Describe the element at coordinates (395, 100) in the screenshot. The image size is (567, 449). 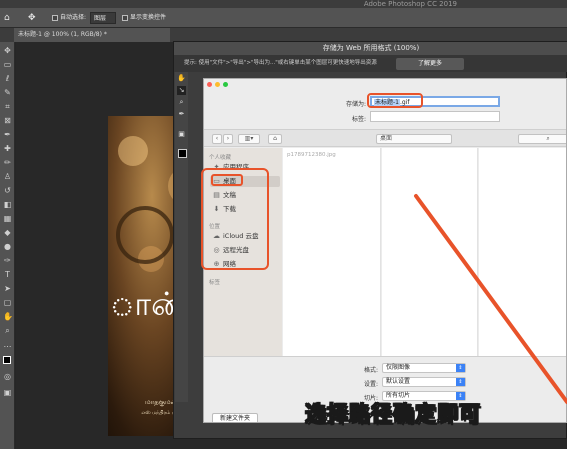
I see `filename-highlight` at that location.